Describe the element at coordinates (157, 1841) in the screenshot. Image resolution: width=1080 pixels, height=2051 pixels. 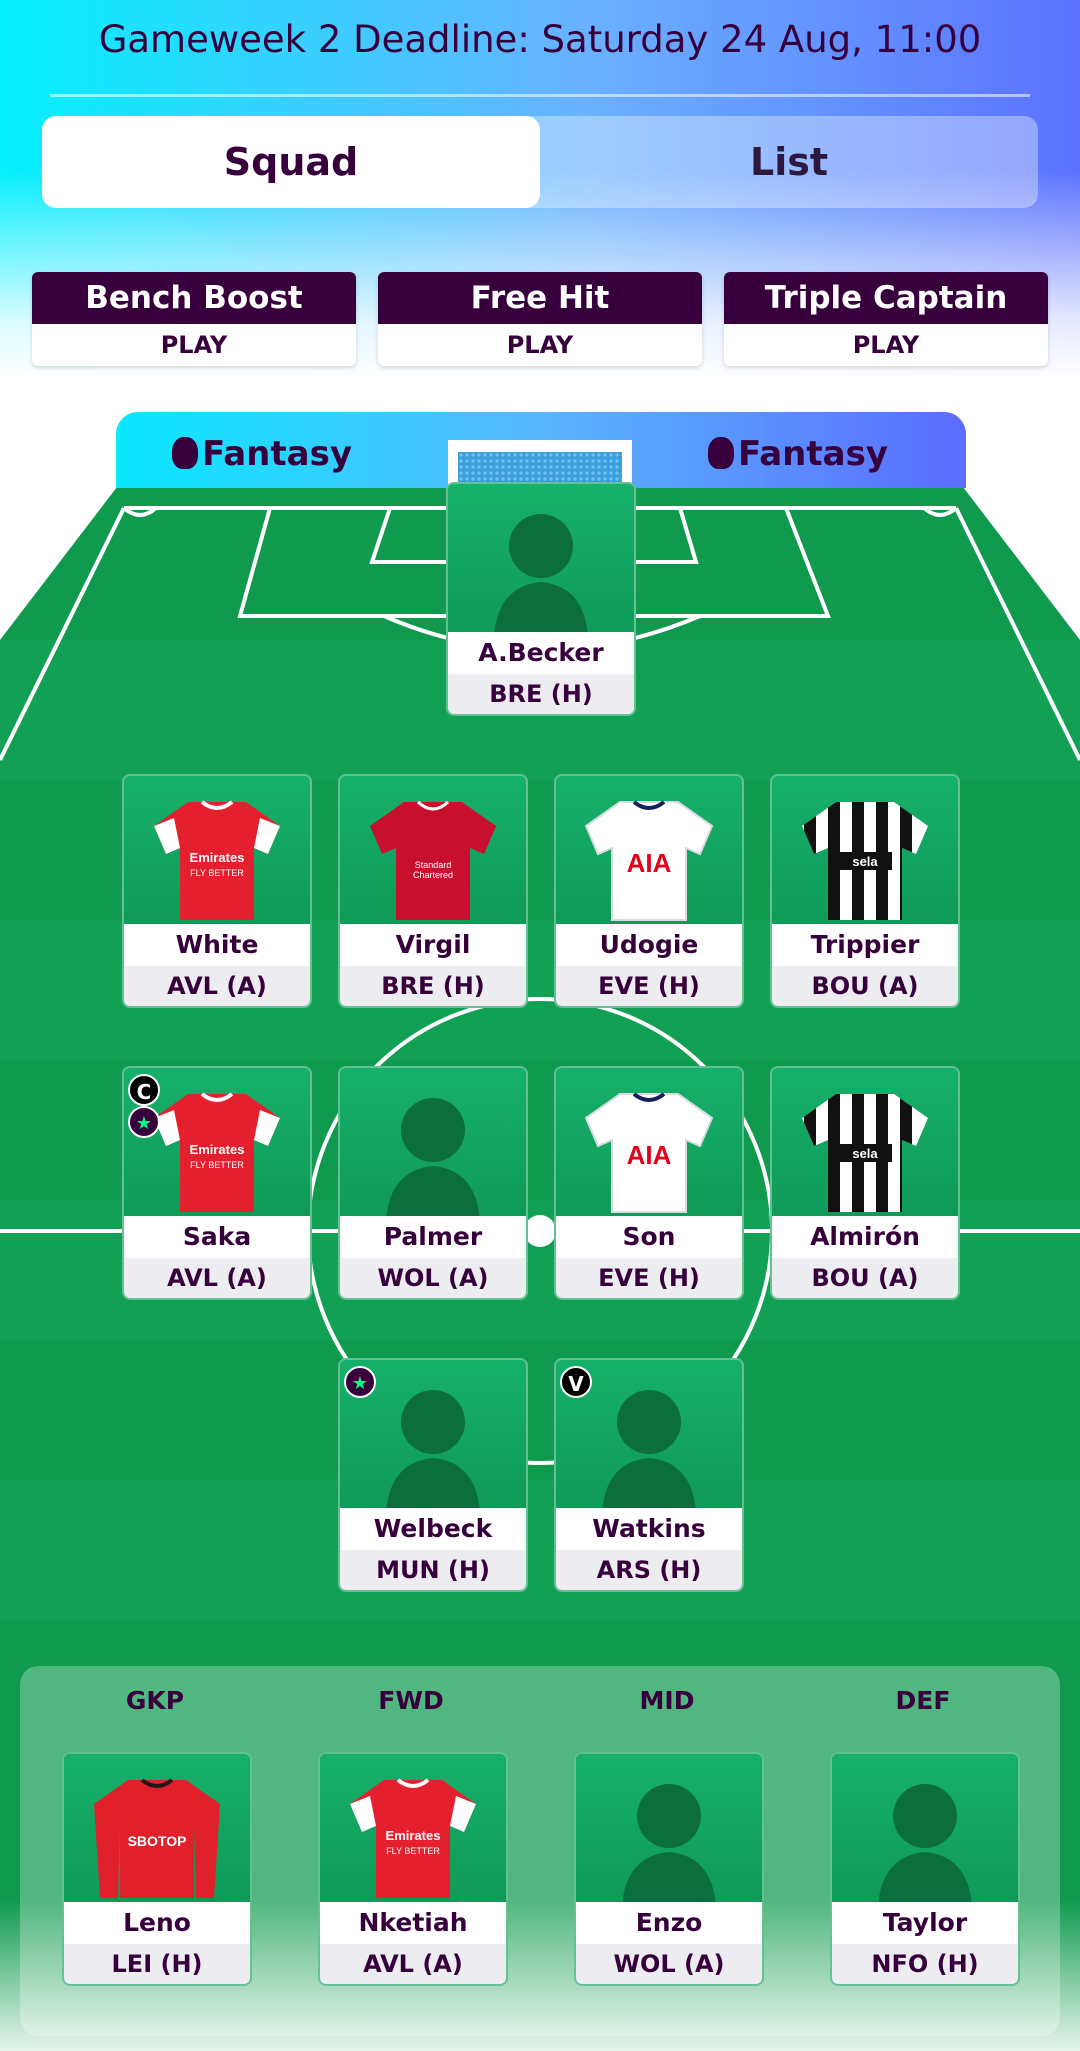
I see `svg-text: SBOTOP` at that location.